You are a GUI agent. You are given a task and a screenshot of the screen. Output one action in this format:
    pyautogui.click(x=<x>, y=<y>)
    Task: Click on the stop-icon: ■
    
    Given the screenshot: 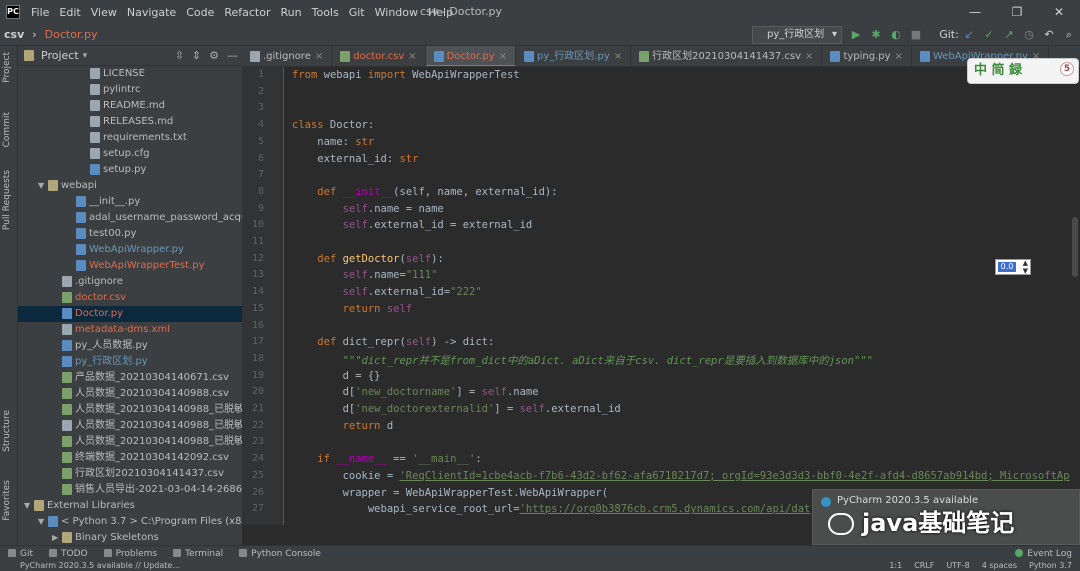 What is the action you would take?
    pyautogui.click(x=916, y=35)
    